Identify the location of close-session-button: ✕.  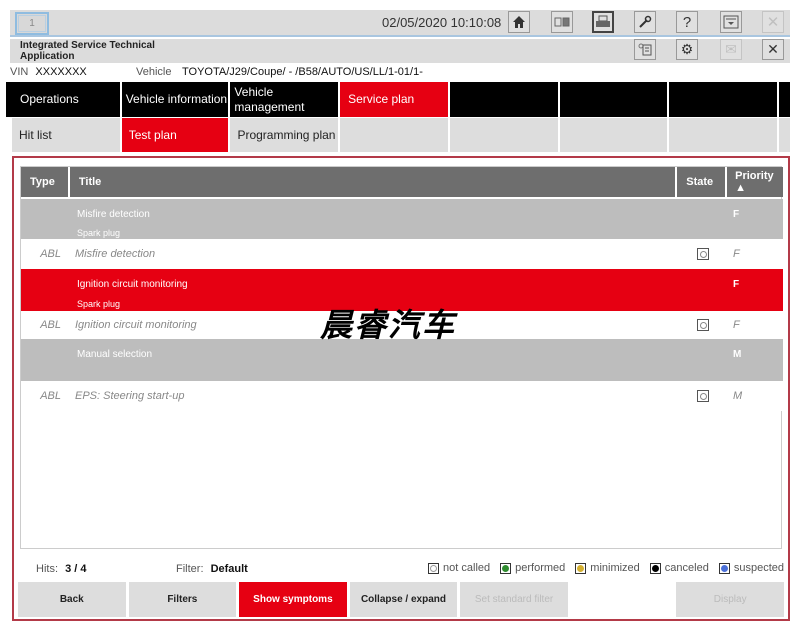
(773, 22).